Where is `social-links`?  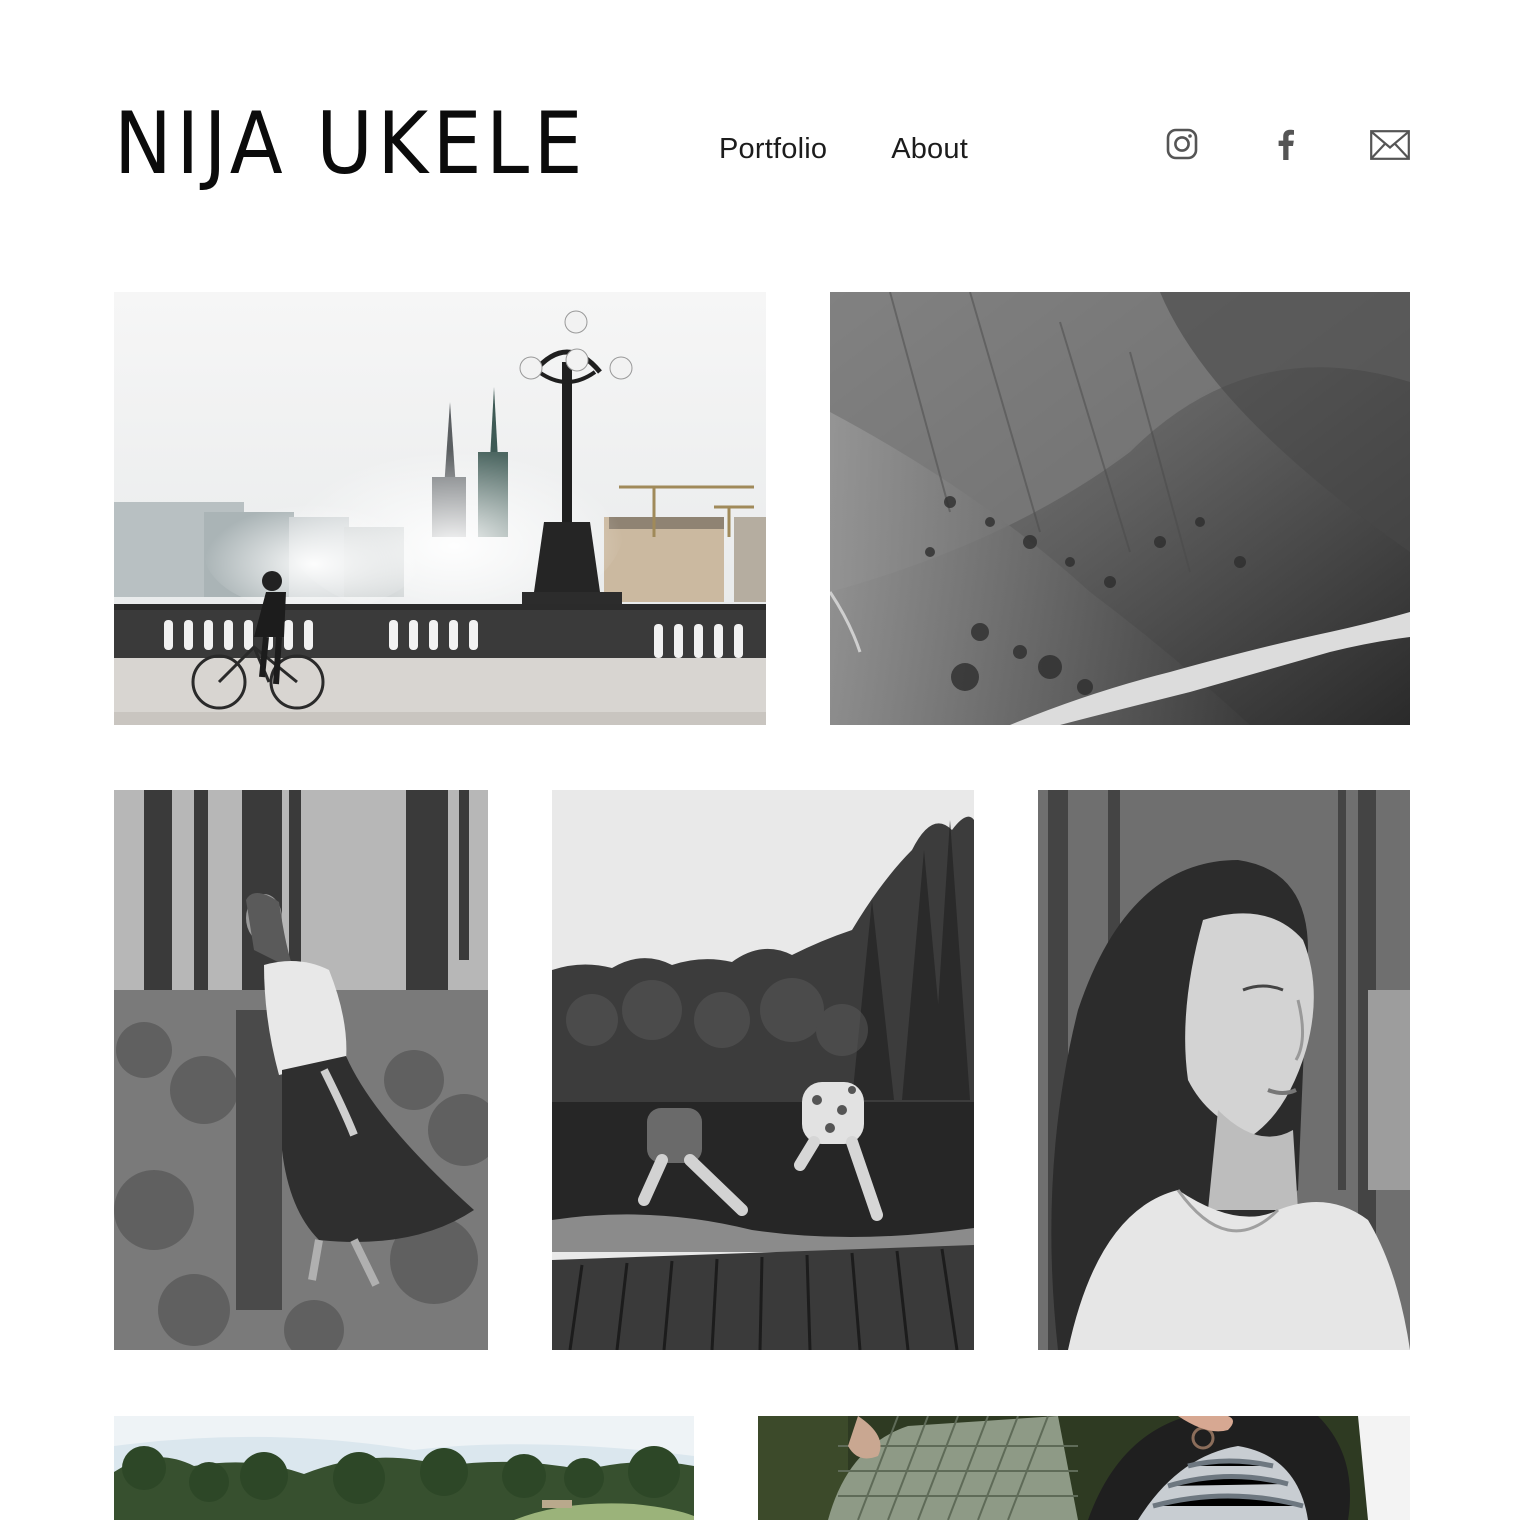
social-links is located at coordinates (1288, 146).